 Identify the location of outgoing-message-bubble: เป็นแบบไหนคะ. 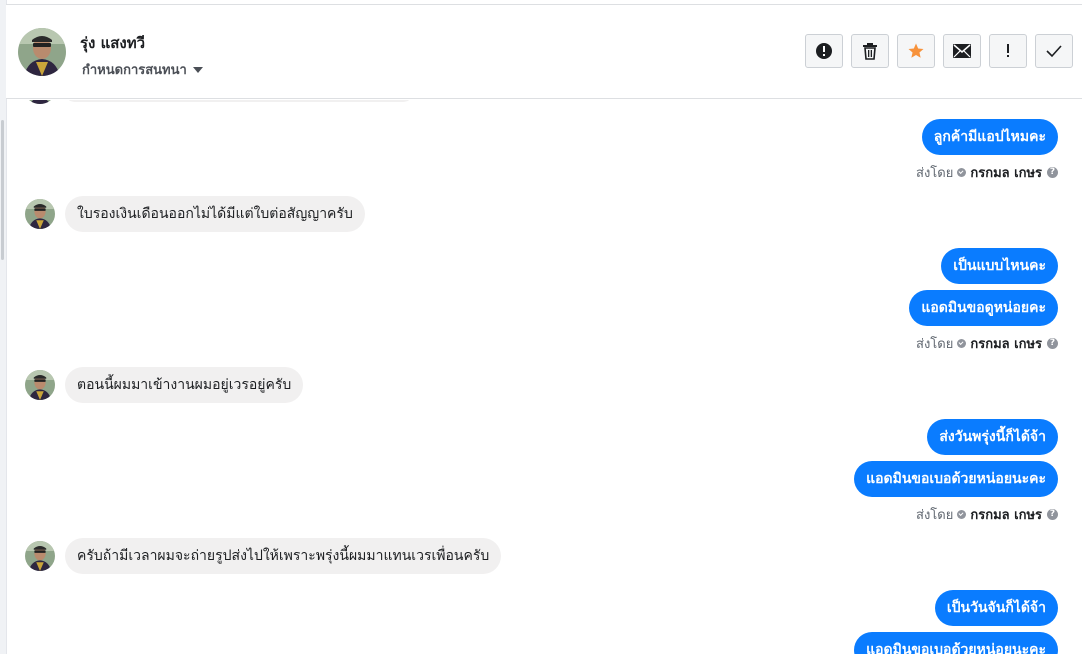
(999, 266).